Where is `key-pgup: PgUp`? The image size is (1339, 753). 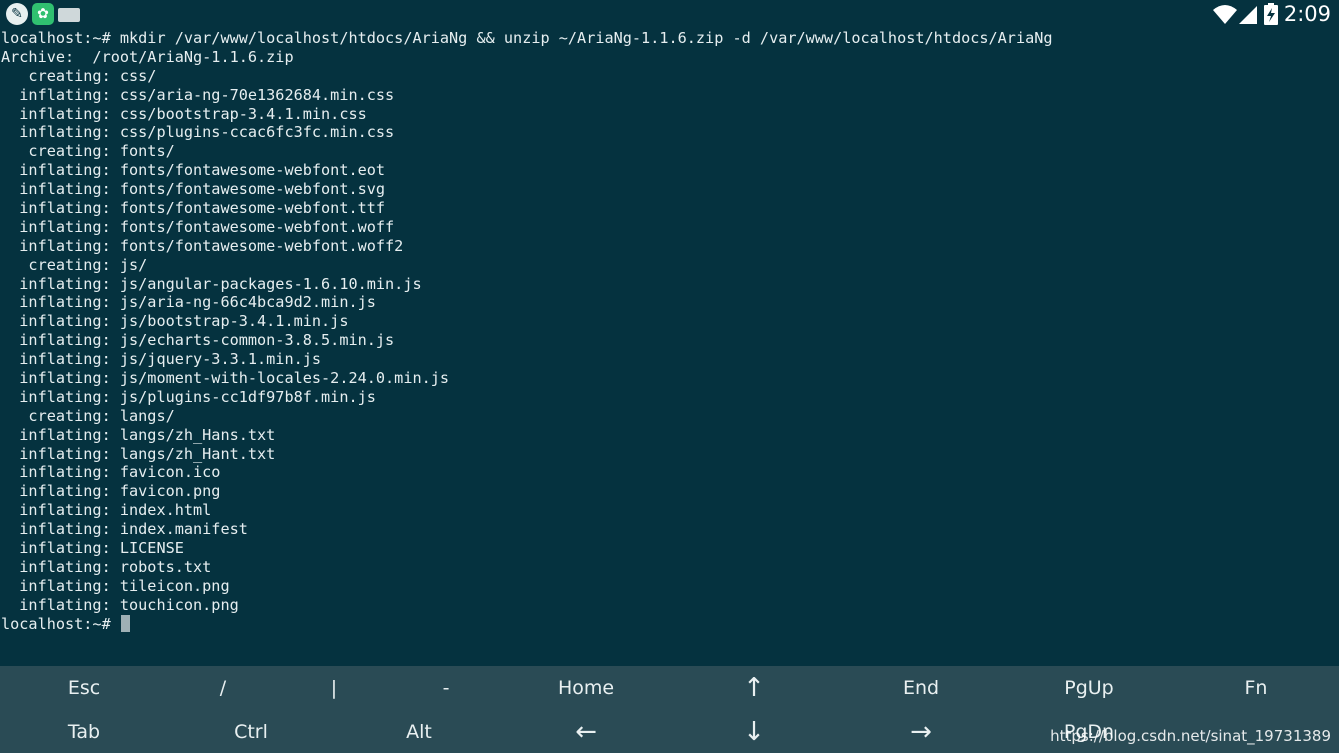 key-pgup: PgUp is located at coordinates (1089, 688).